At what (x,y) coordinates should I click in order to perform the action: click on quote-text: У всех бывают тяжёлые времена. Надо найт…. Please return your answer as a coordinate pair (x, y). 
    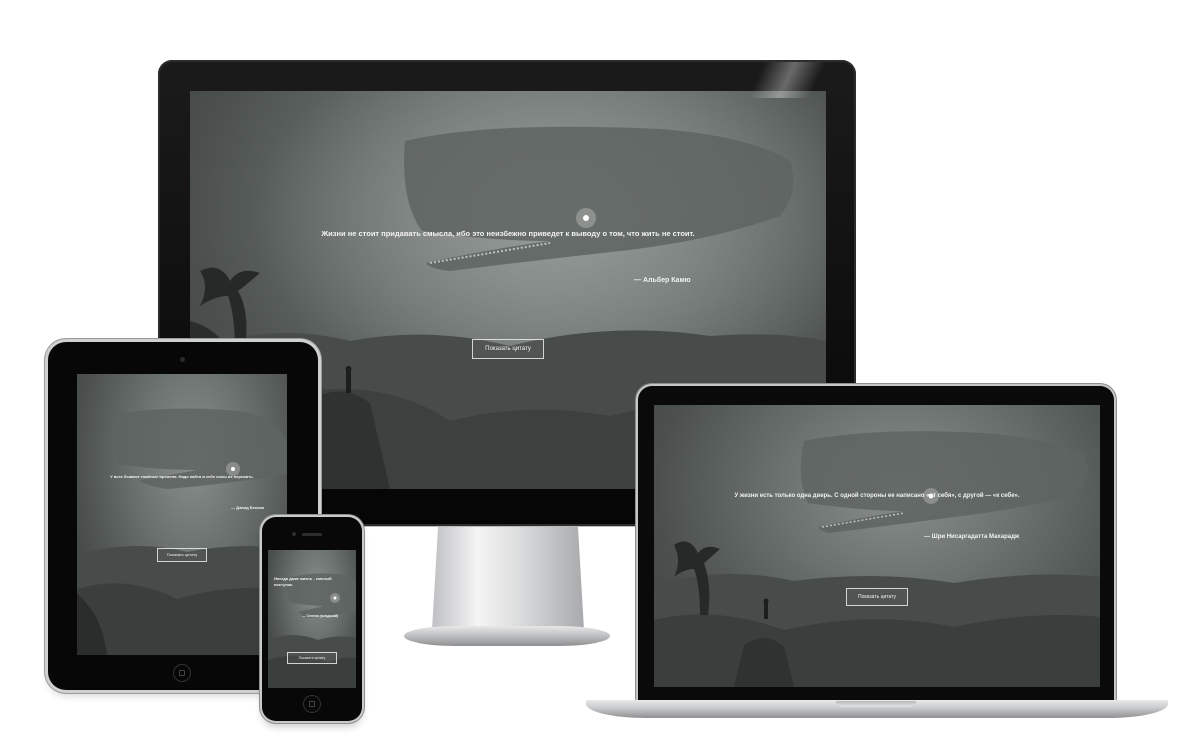
    Looking at the image, I should click on (182, 476).